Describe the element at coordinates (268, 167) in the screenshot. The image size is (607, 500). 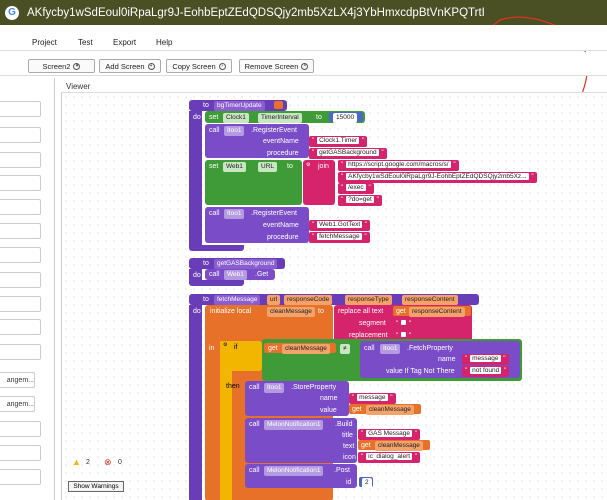
I see `property-dropdown: URL` at that location.